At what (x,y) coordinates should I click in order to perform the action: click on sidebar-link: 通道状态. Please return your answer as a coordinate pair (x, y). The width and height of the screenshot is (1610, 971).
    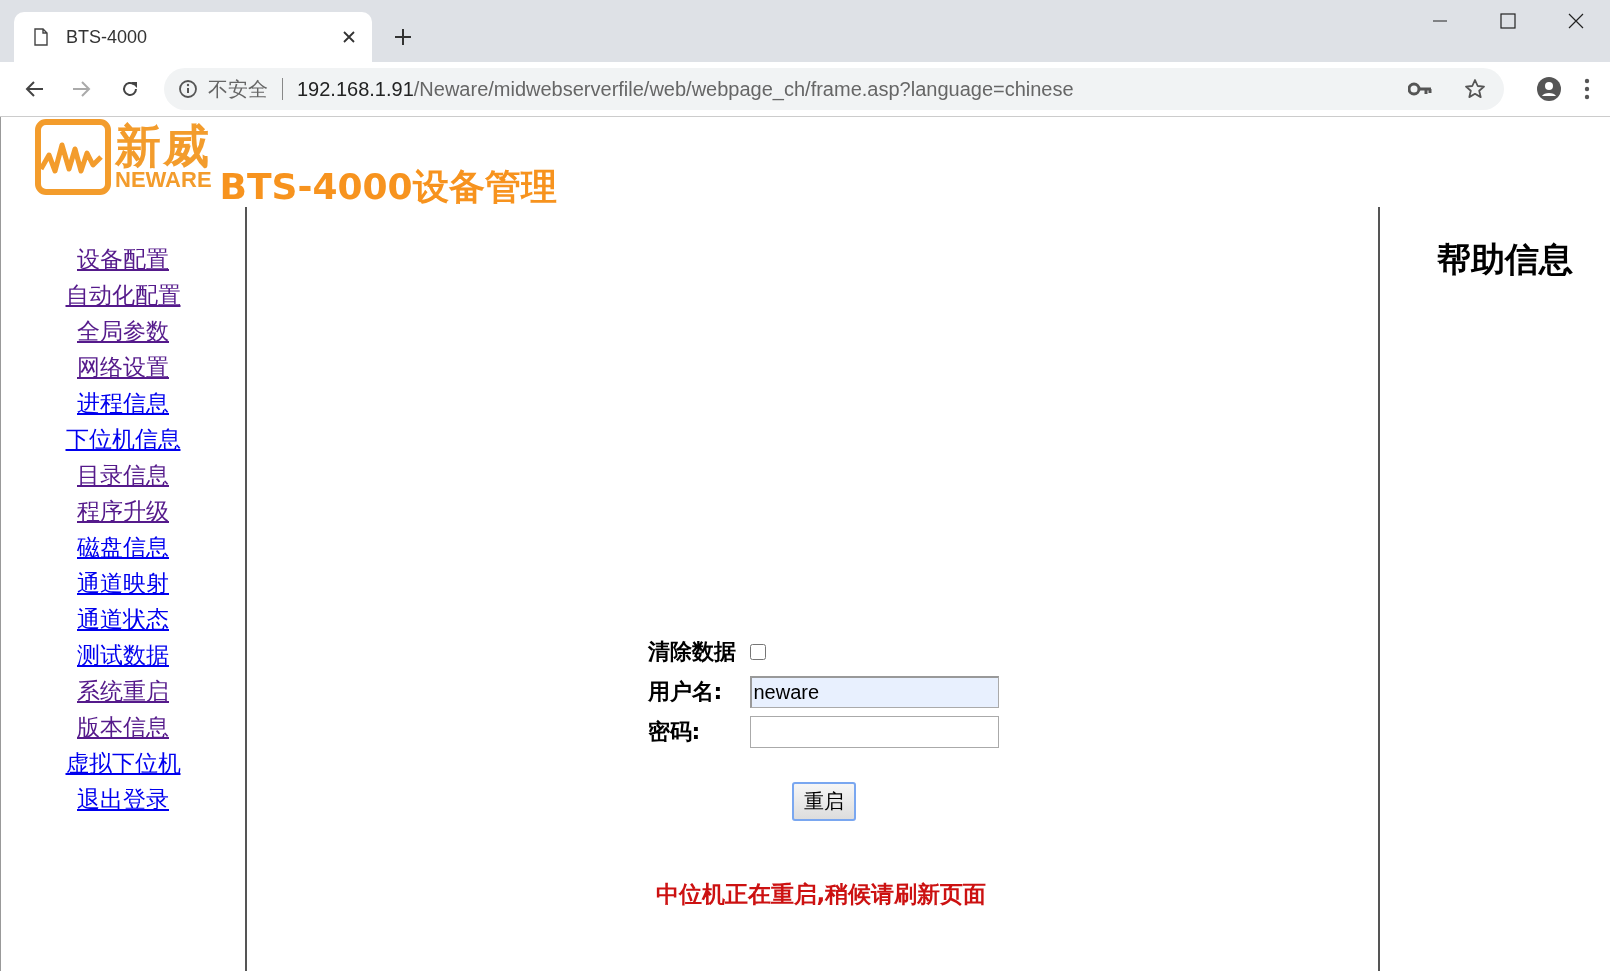
    Looking at the image, I should click on (123, 619).